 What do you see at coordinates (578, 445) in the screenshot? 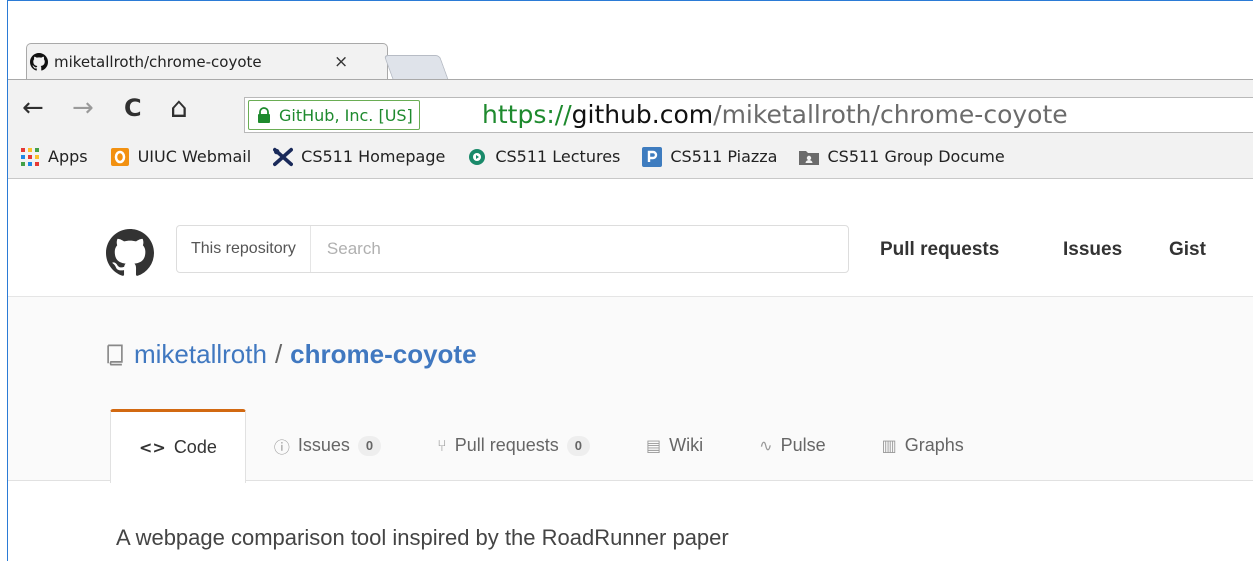
I see `pull-requests-counter: 0` at bounding box center [578, 445].